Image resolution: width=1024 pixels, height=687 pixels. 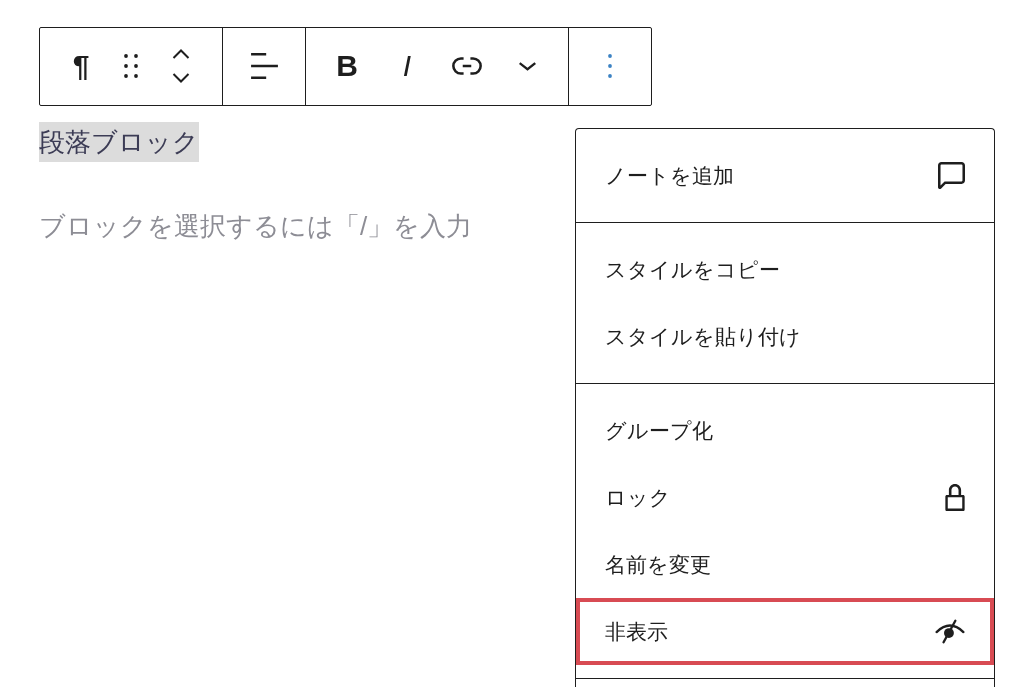 What do you see at coordinates (181, 66) in the screenshot?
I see `chevron-up-down-icon` at bounding box center [181, 66].